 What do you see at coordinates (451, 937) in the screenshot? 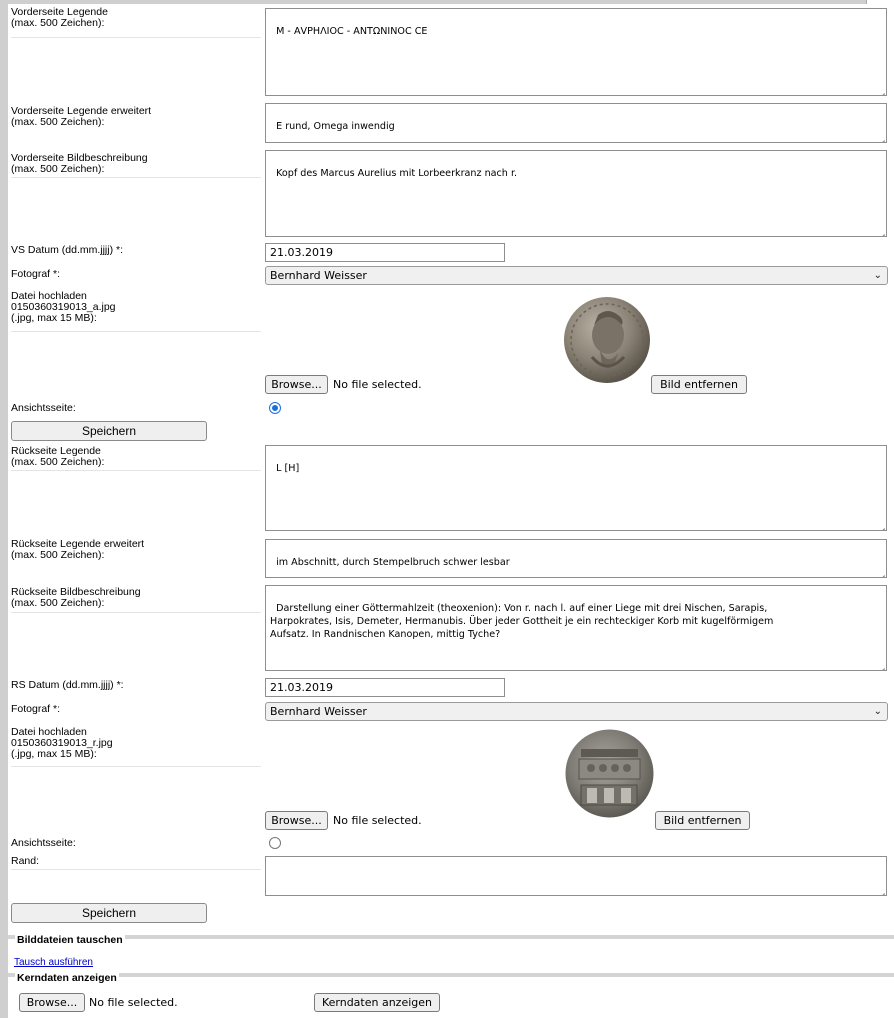
I see `bilddateien-fieldset-border` at bounding box center [451, 937].